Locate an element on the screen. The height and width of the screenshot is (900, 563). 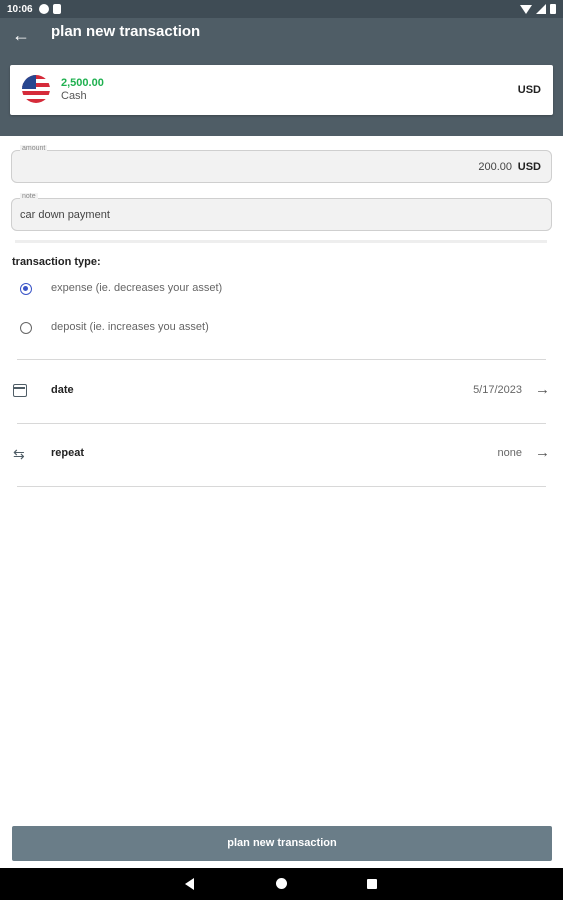
amount-value: 200.00 is located at coordinates (495, 167).